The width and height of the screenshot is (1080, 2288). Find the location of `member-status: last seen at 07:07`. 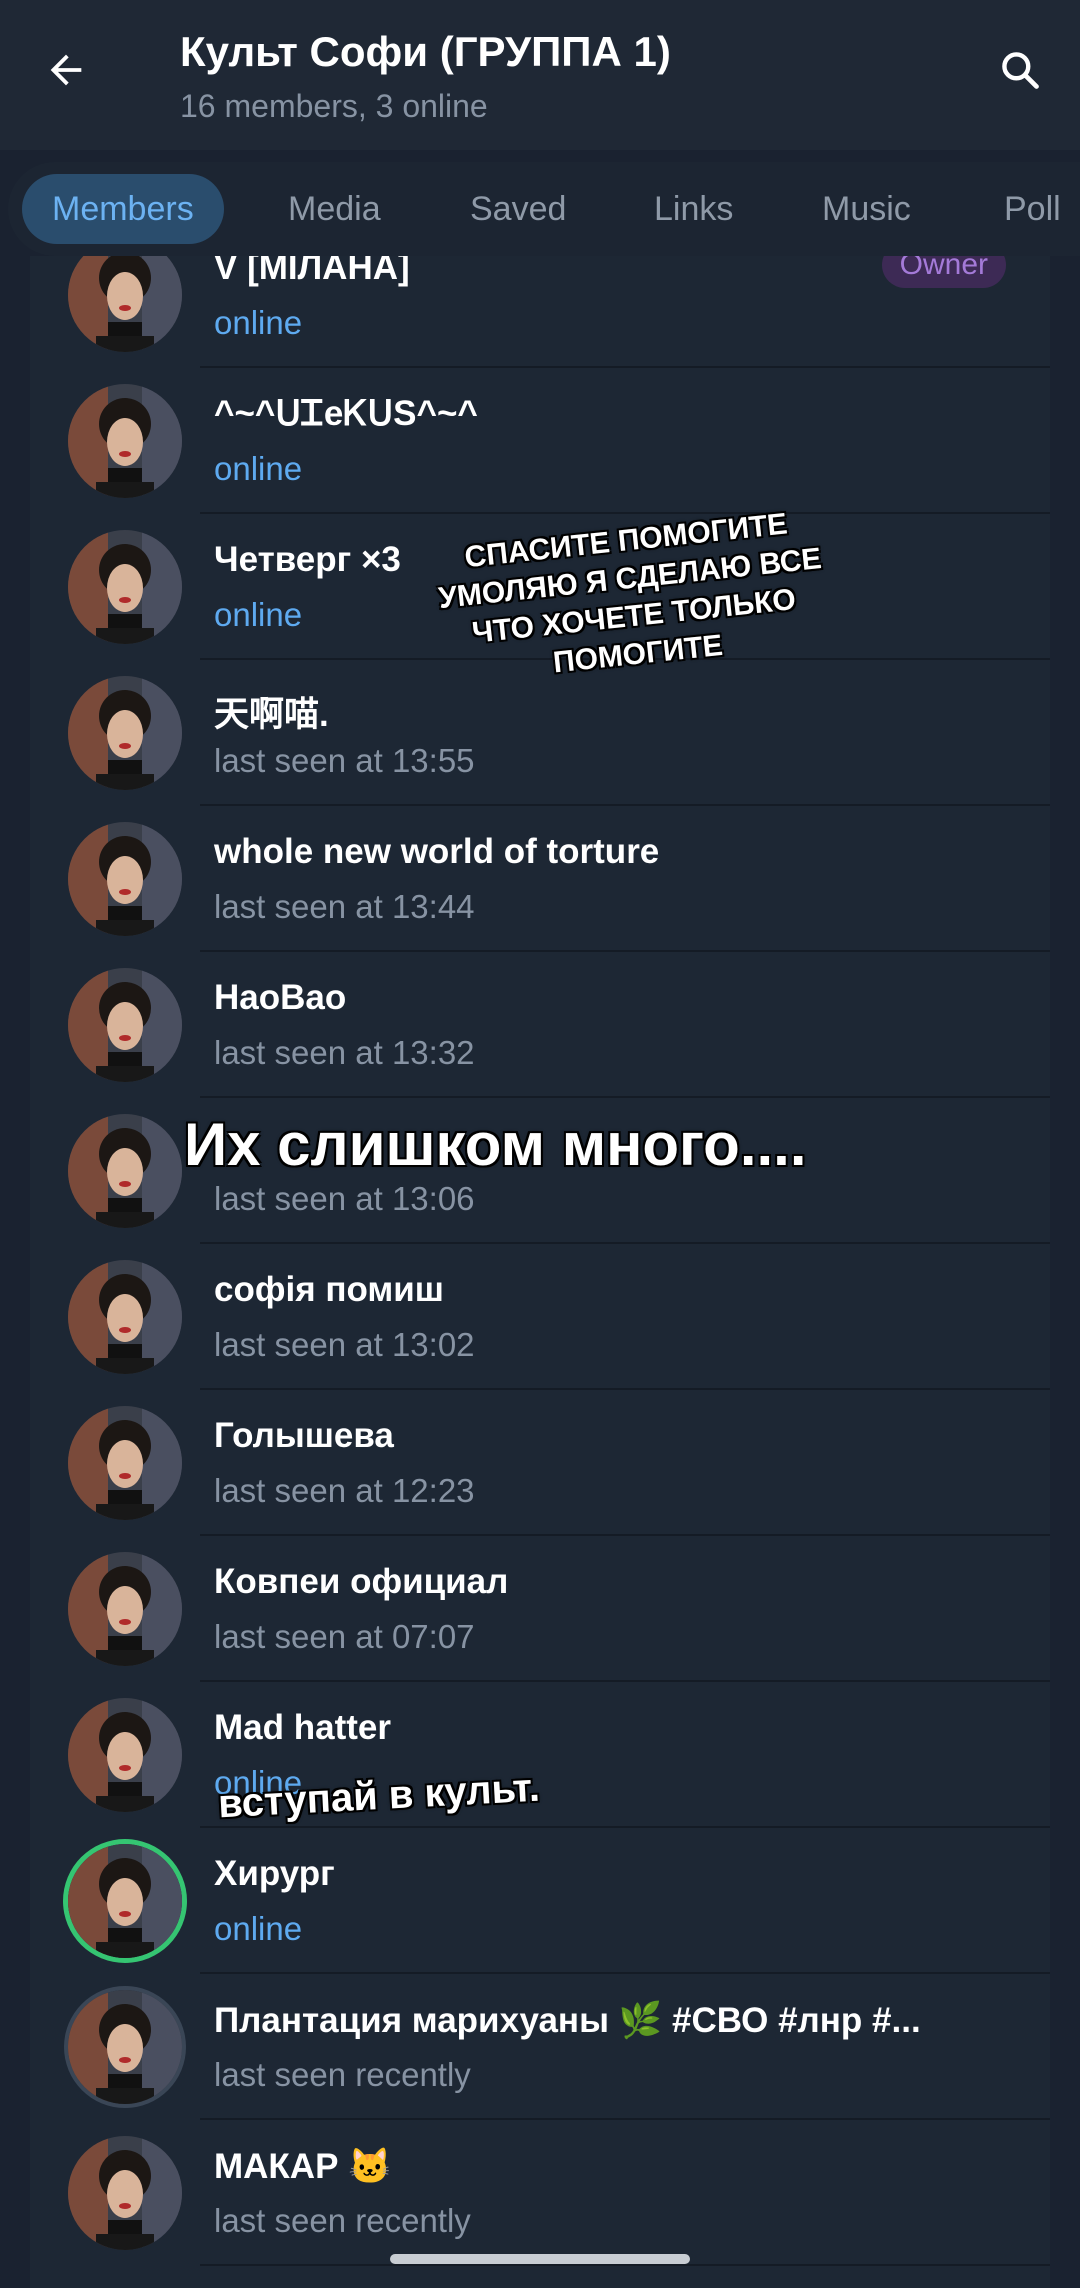

member-status: last seen at 07:07 is located at coordinates (344, 1636).